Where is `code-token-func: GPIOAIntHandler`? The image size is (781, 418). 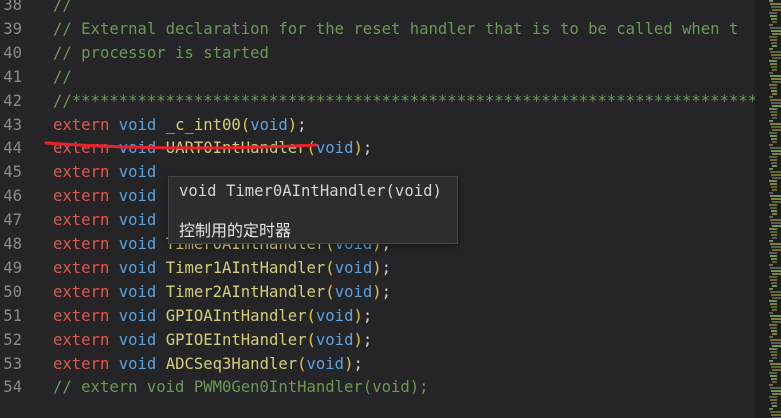 code-token-func: GPIOAIntHandler is located at coordinates (236, 315).